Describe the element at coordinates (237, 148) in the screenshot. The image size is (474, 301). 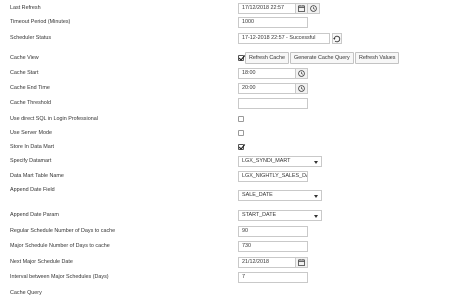
I see `store-in-data-mart-row: Store In Data Mart` at that location.